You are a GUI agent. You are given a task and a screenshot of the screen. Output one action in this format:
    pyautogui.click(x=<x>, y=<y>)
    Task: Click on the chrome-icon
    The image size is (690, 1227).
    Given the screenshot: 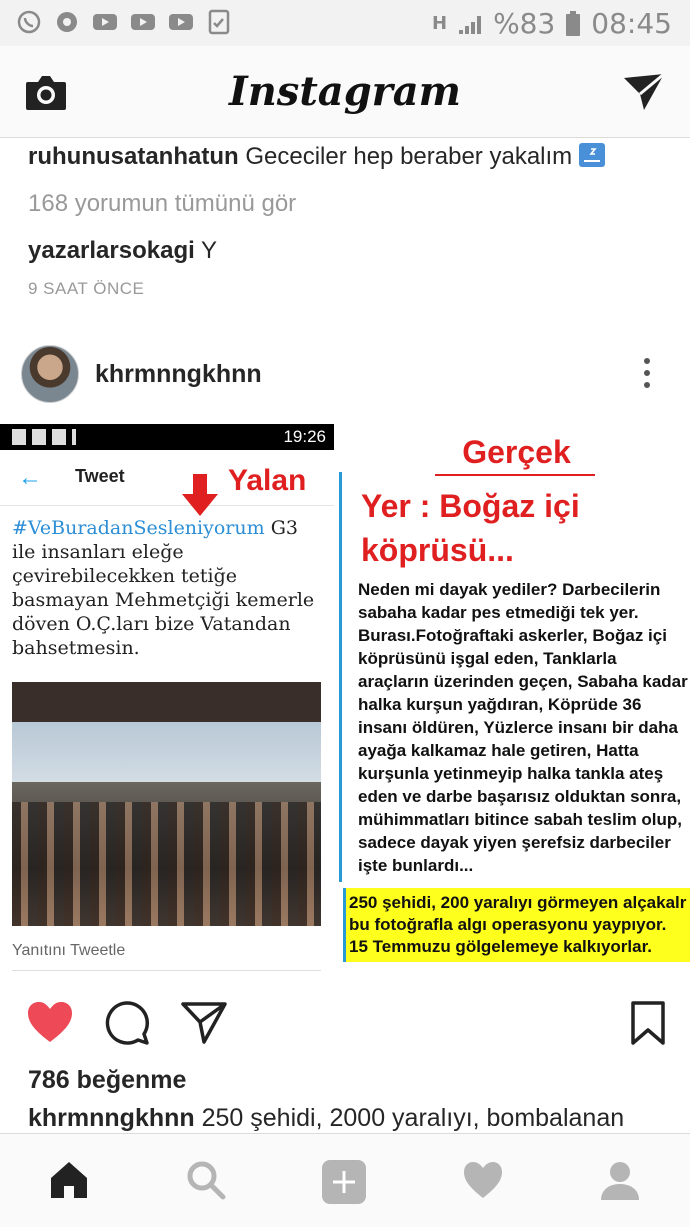 What is the action you would take?
    pyautogui.click(x=67, y=22)
    